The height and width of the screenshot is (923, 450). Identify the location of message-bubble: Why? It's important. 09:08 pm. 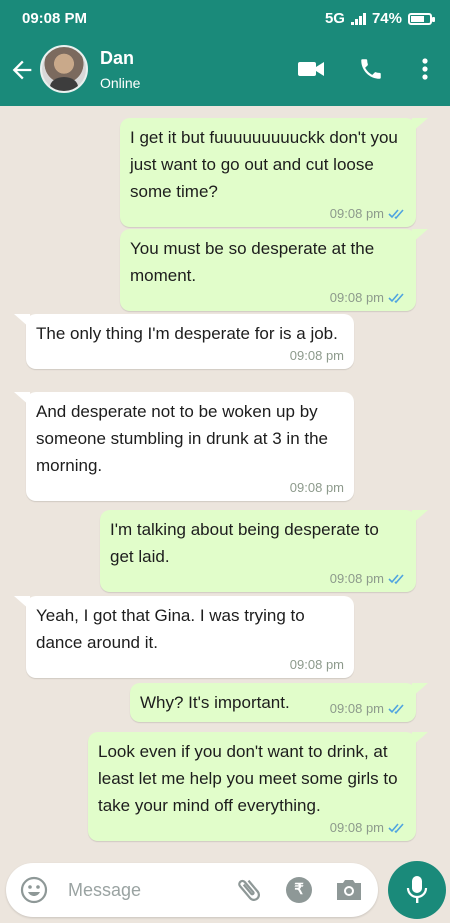
(279, 702).